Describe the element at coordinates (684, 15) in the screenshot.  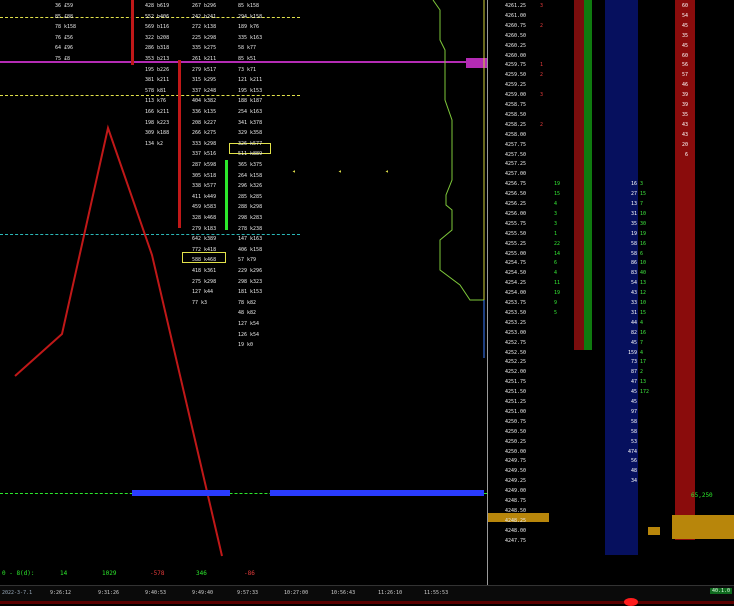
I see `ladder-right-value: 54` at that location.